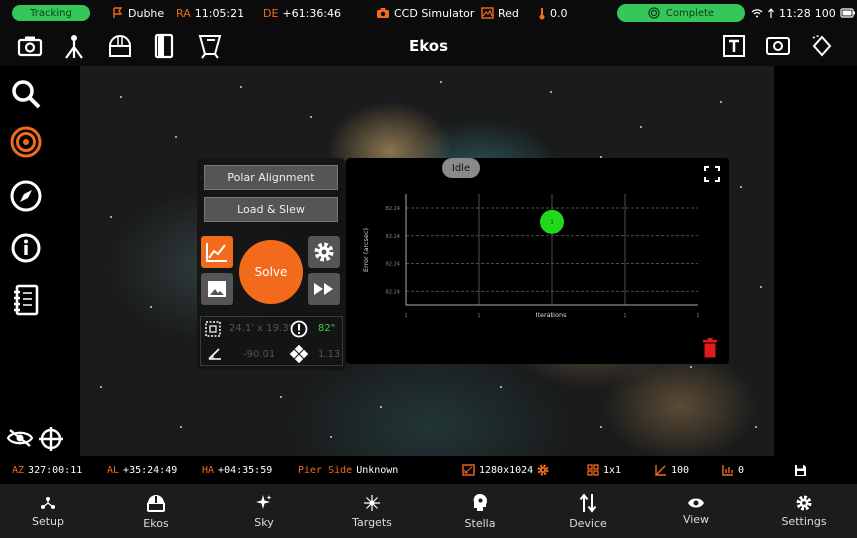 This screenshot has width=857, height=538. I want to click on x-tick-label: 1, so click(624, 316).